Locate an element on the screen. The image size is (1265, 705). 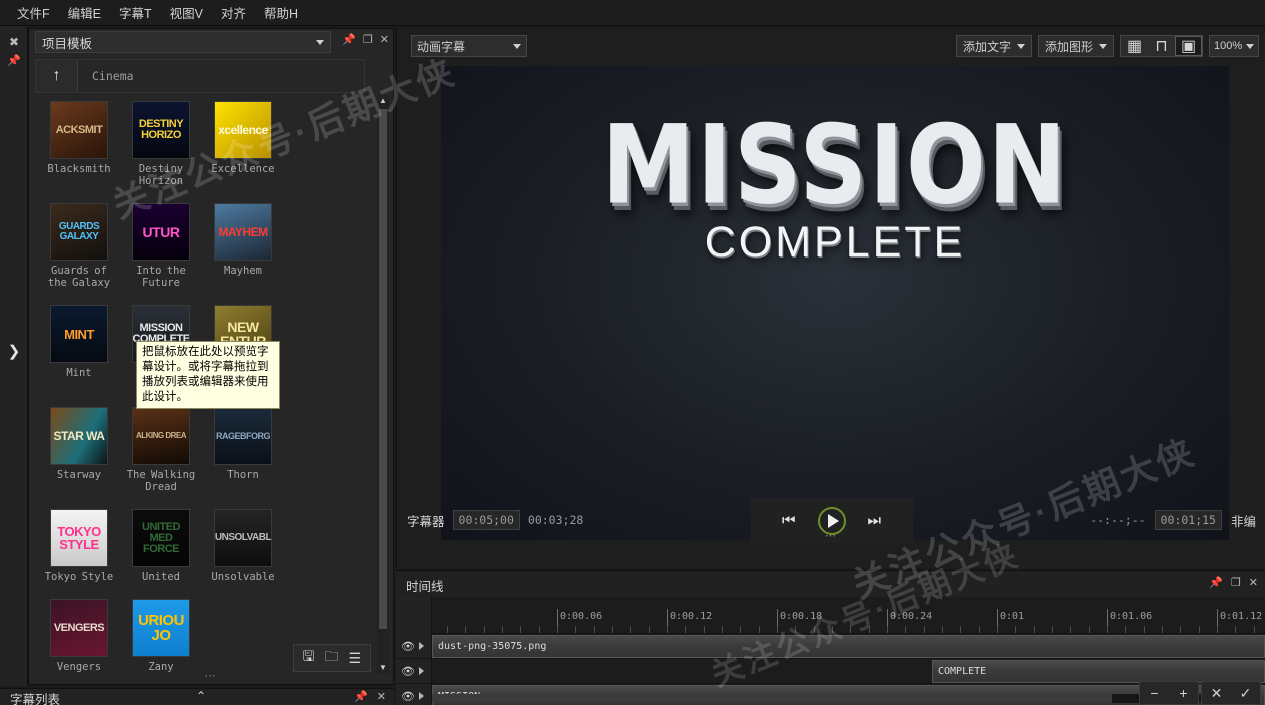
save-icon: 🖫 is located at coordinates (309, 658).